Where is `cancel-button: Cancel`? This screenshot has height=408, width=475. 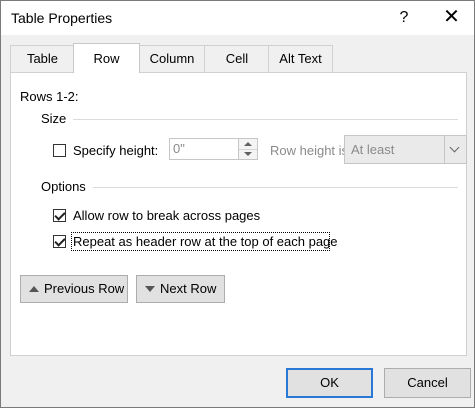 cancel-button: Cancel is located at coordinates (427, 383).